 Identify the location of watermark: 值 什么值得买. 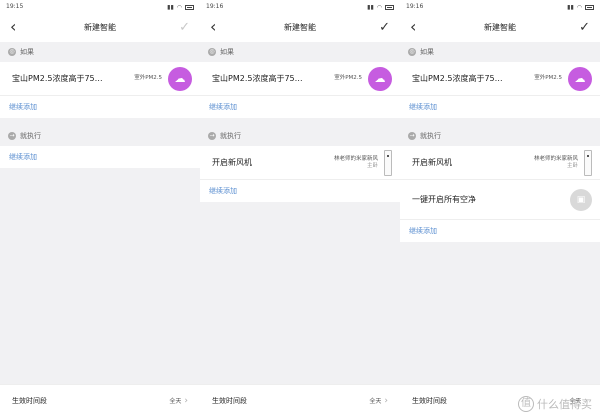
(555, 404).